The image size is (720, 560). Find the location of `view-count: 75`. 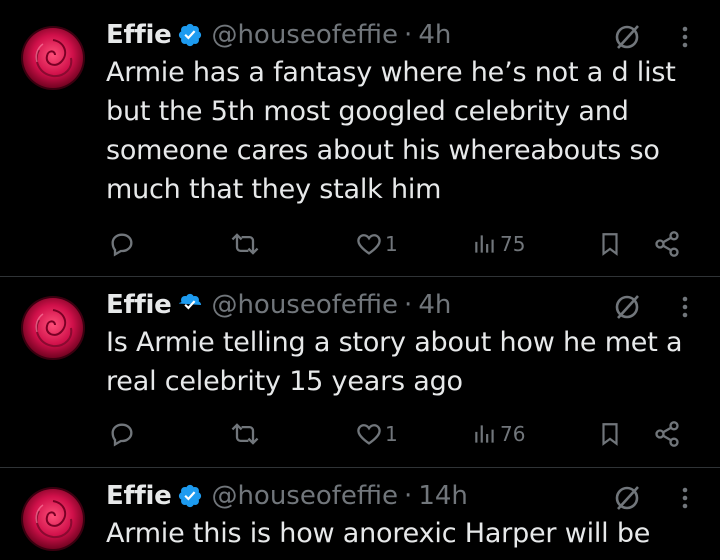

view-count: 75 is located at coordinates (513, 244).